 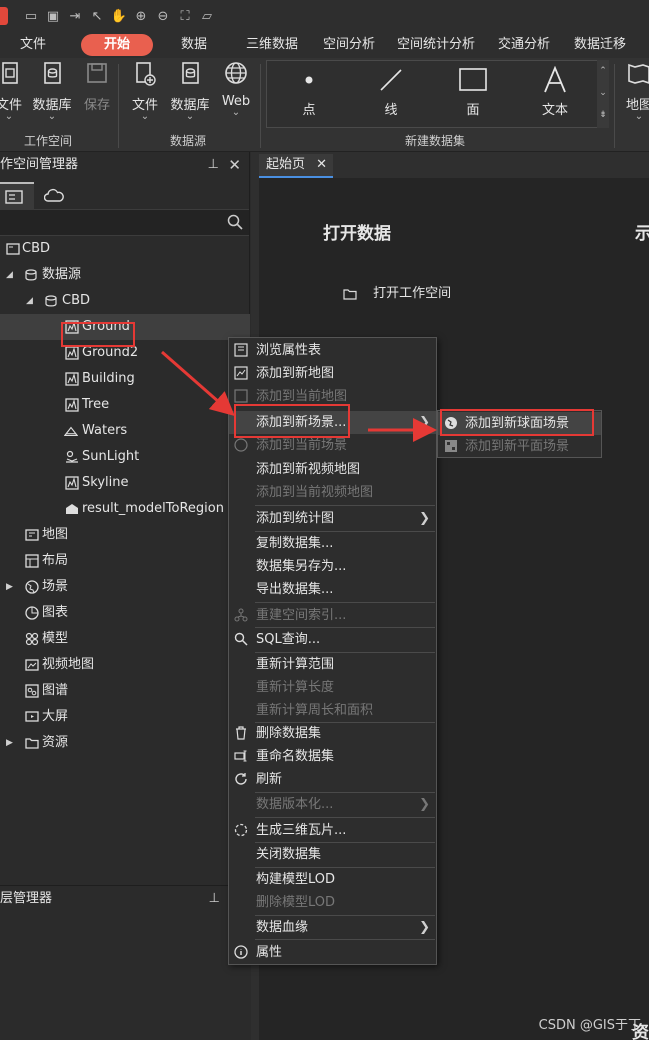 I want to click on menu-item-close-dataset: 关闭数据集, so click(x=332, y=854).